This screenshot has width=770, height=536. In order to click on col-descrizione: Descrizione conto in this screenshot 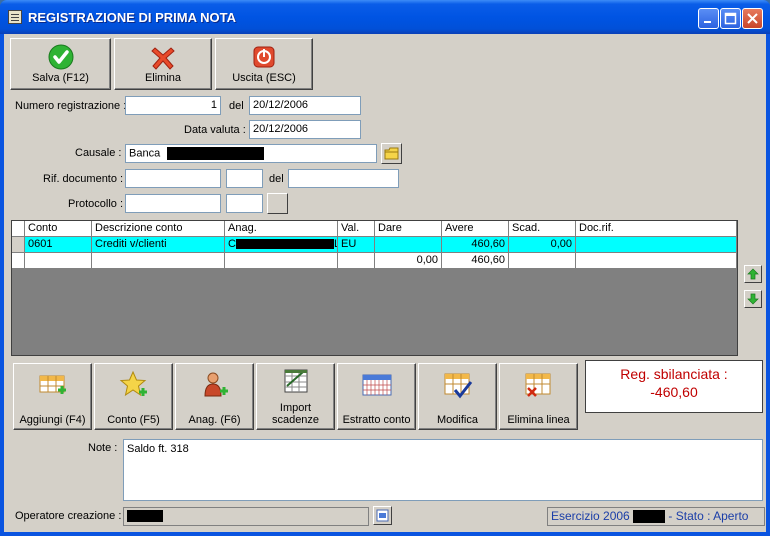, I will do `click(158, 229)`.